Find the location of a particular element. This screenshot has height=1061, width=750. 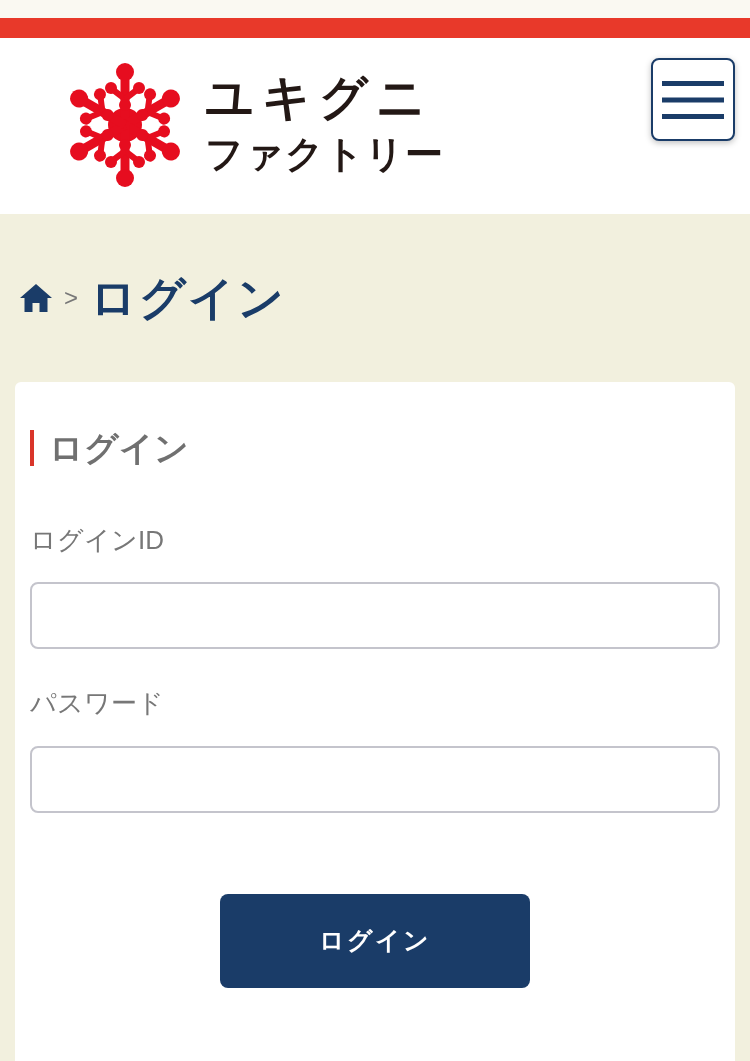

field-label: ログインID is located at coordinates (97, 540).